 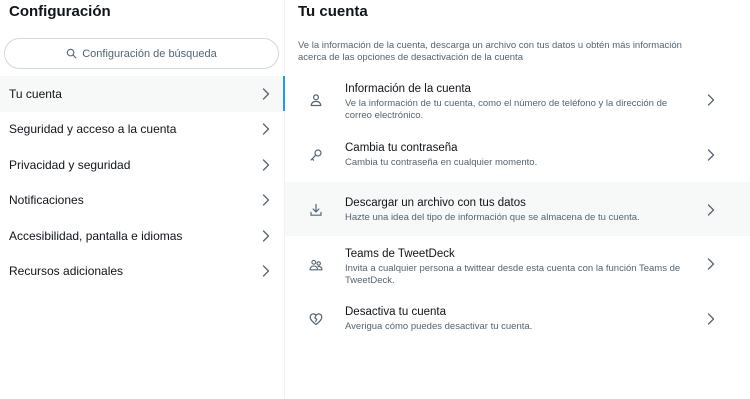 I want to click on search-input: Configuración de búsqueda, so click(x=141, y=53).